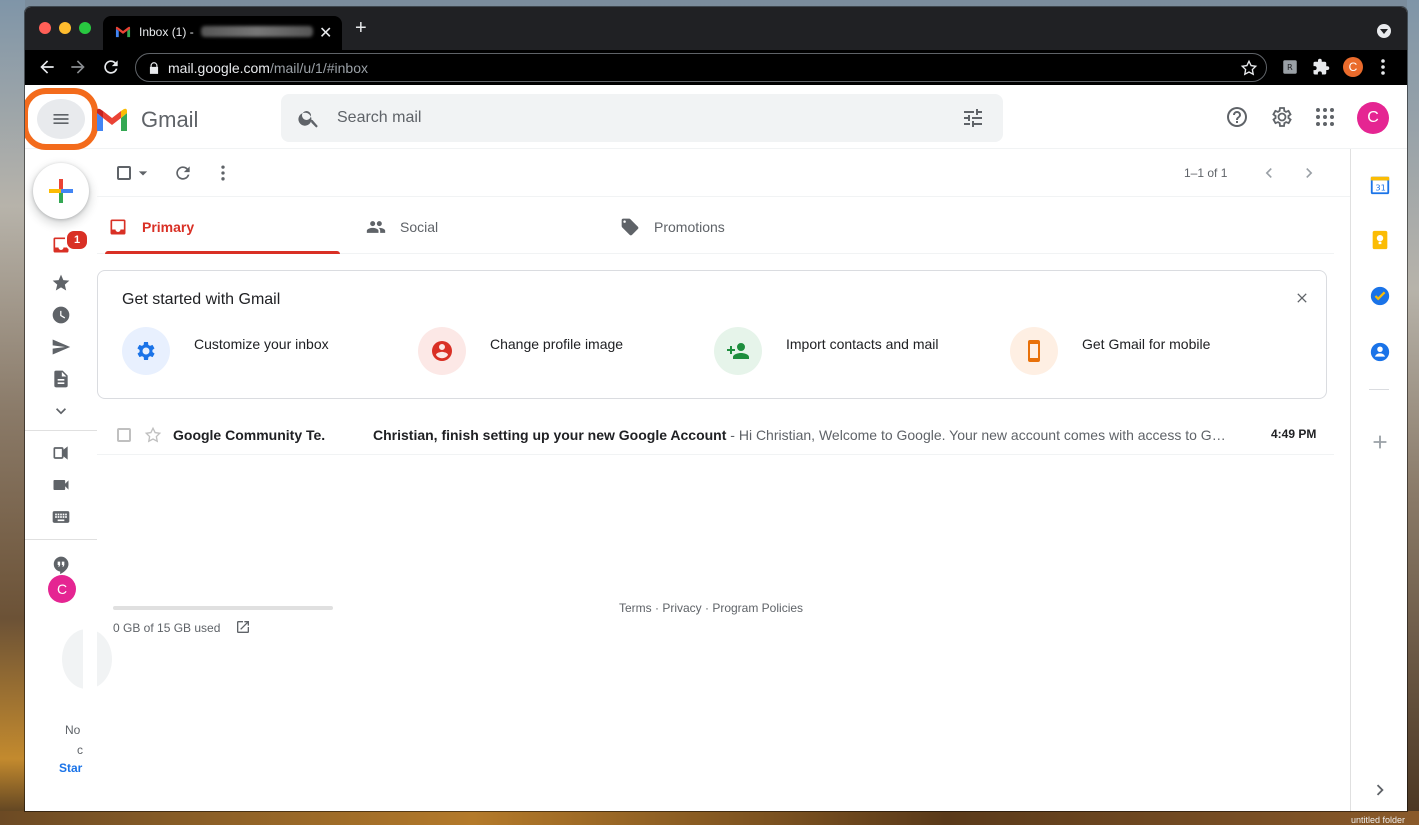  I want to click on forward-arrow-icon, so click(78, 67).